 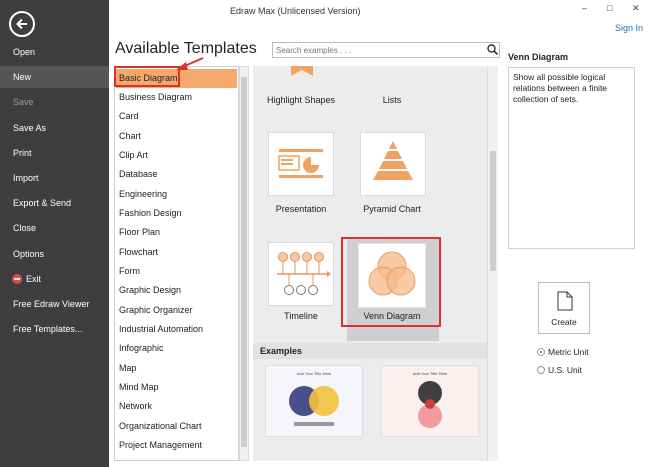 What do you see at coordinates (301, 209) in the screenshot?
I see `template-presentation-label: Presentation` at bounding box center [301, 209].